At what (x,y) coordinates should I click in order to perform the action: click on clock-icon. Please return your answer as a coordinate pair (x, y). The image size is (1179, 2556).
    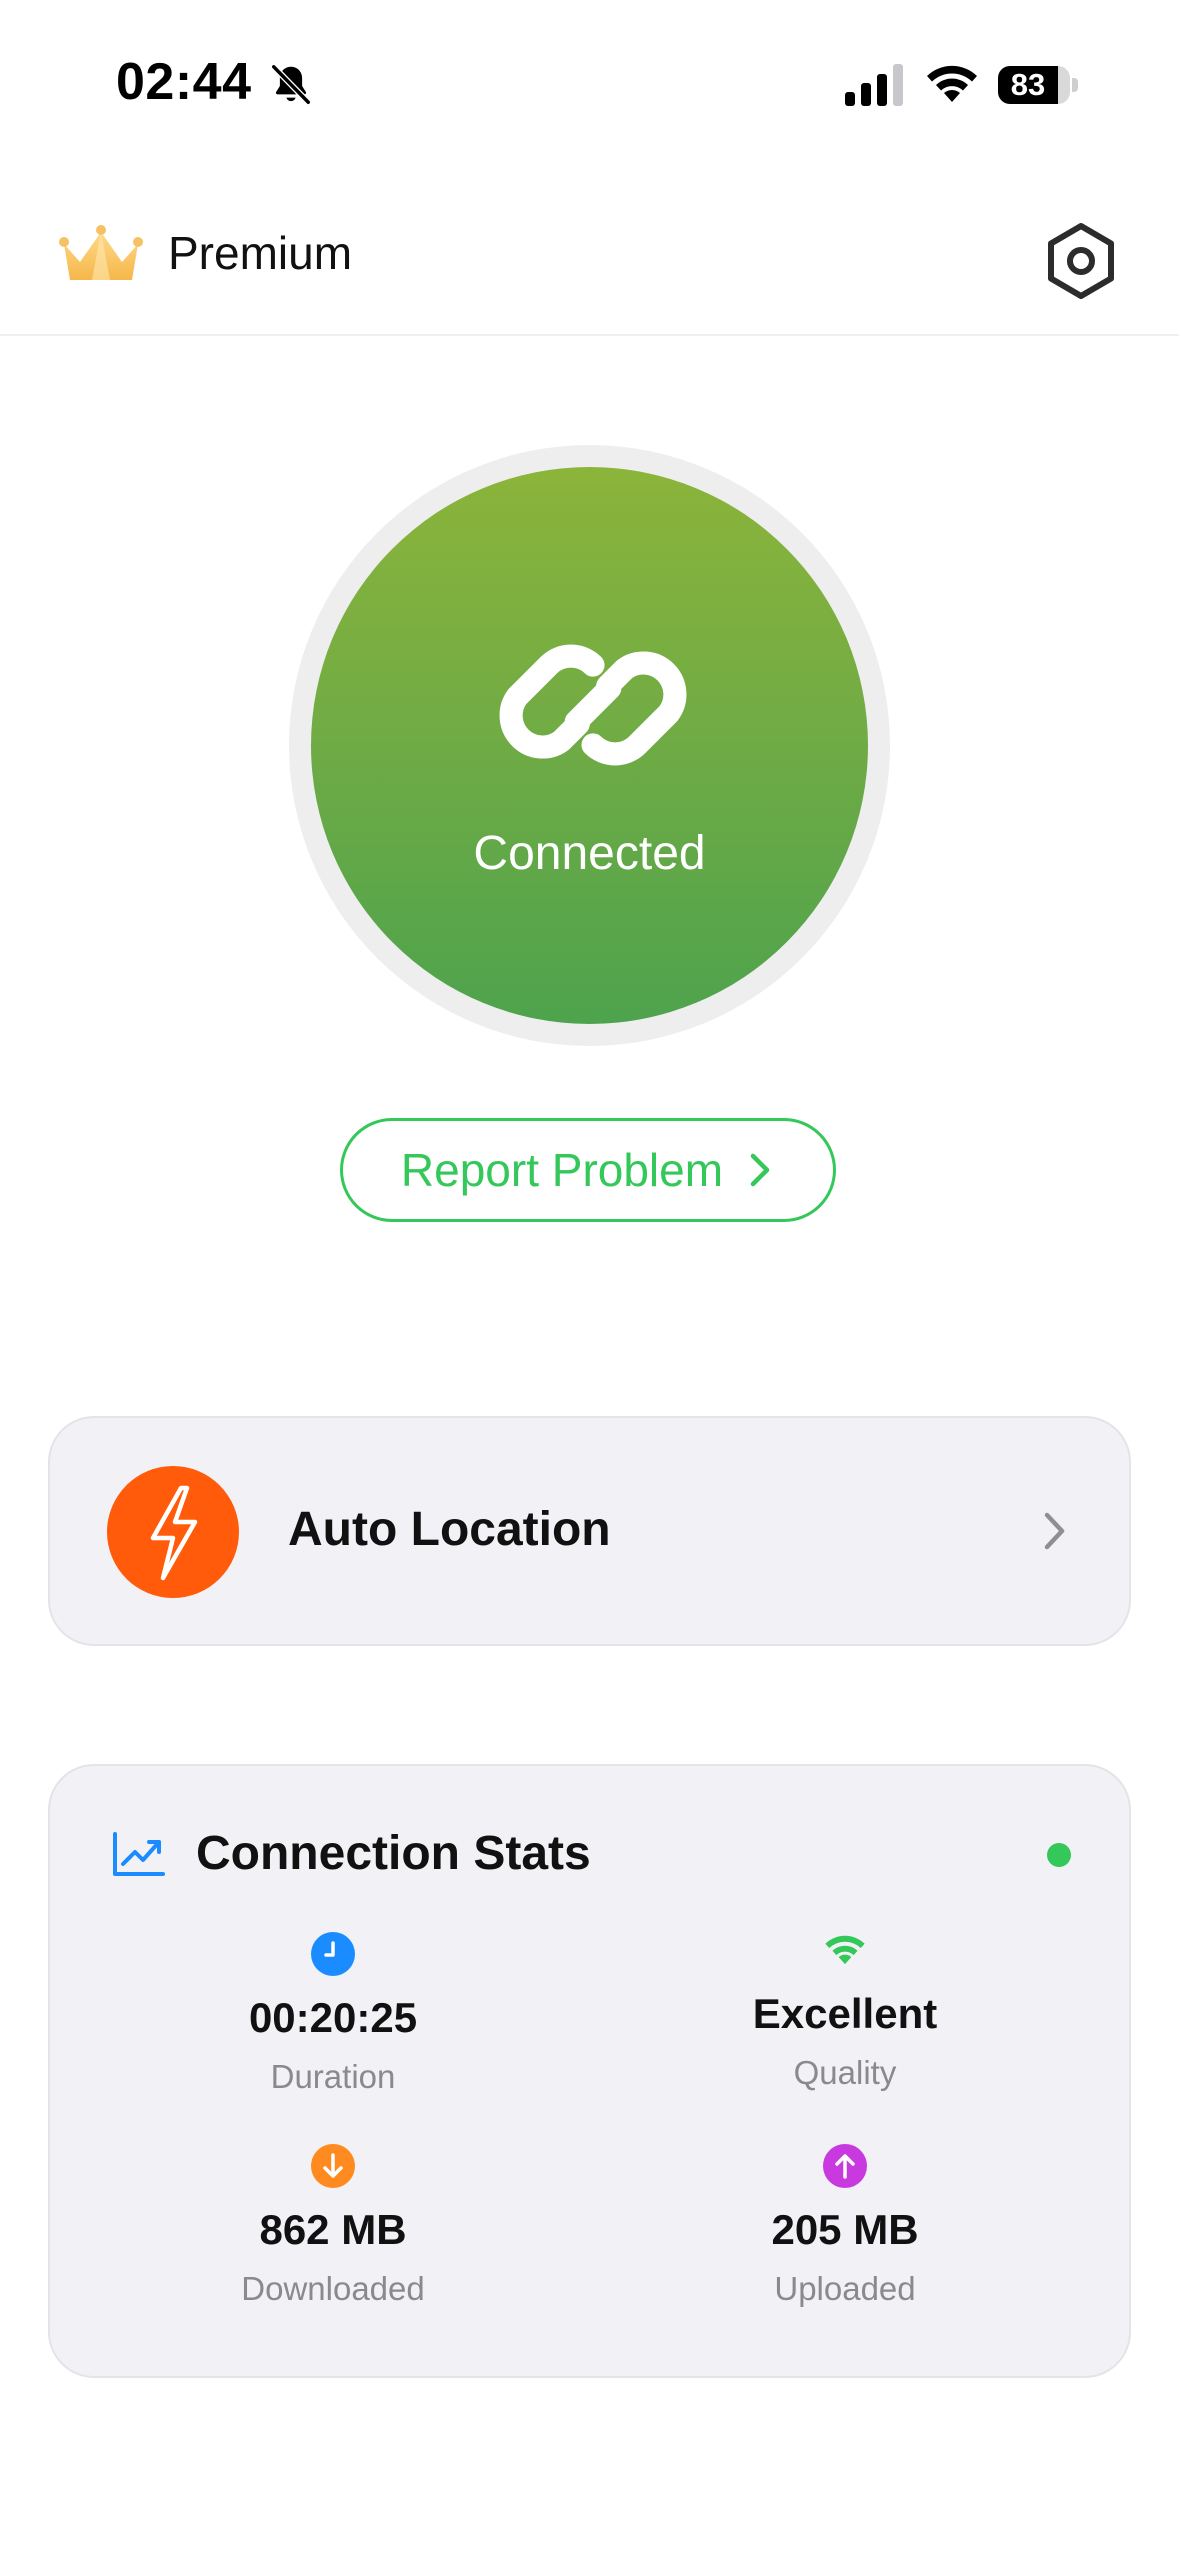
    Looking at the image, I should click on (333, 1954).